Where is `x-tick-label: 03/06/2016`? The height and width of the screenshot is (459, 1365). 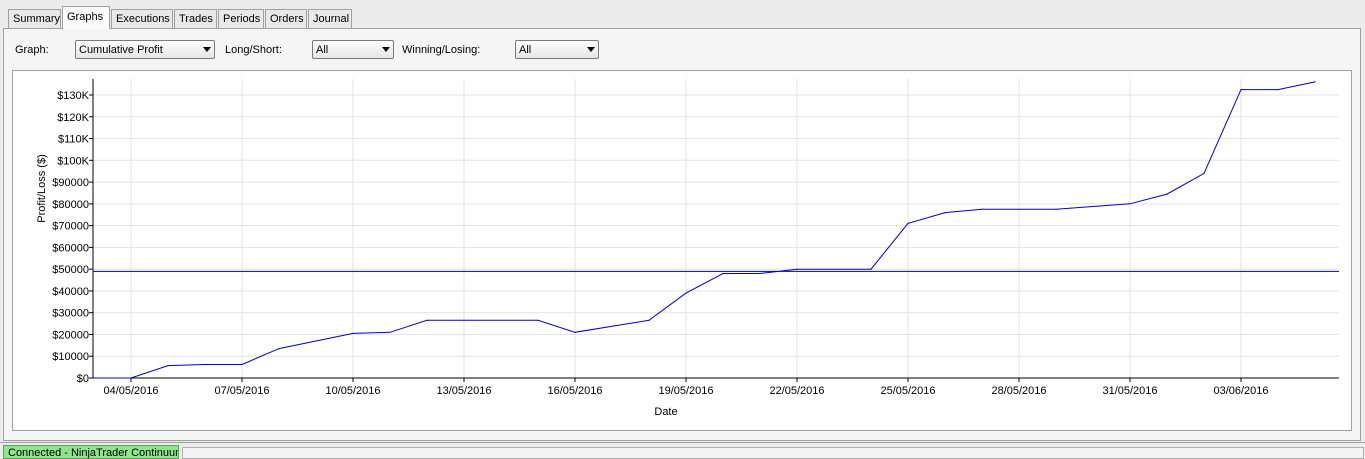 x-tick-label: 03/06/2016 is located at coordinates (1240, 391).